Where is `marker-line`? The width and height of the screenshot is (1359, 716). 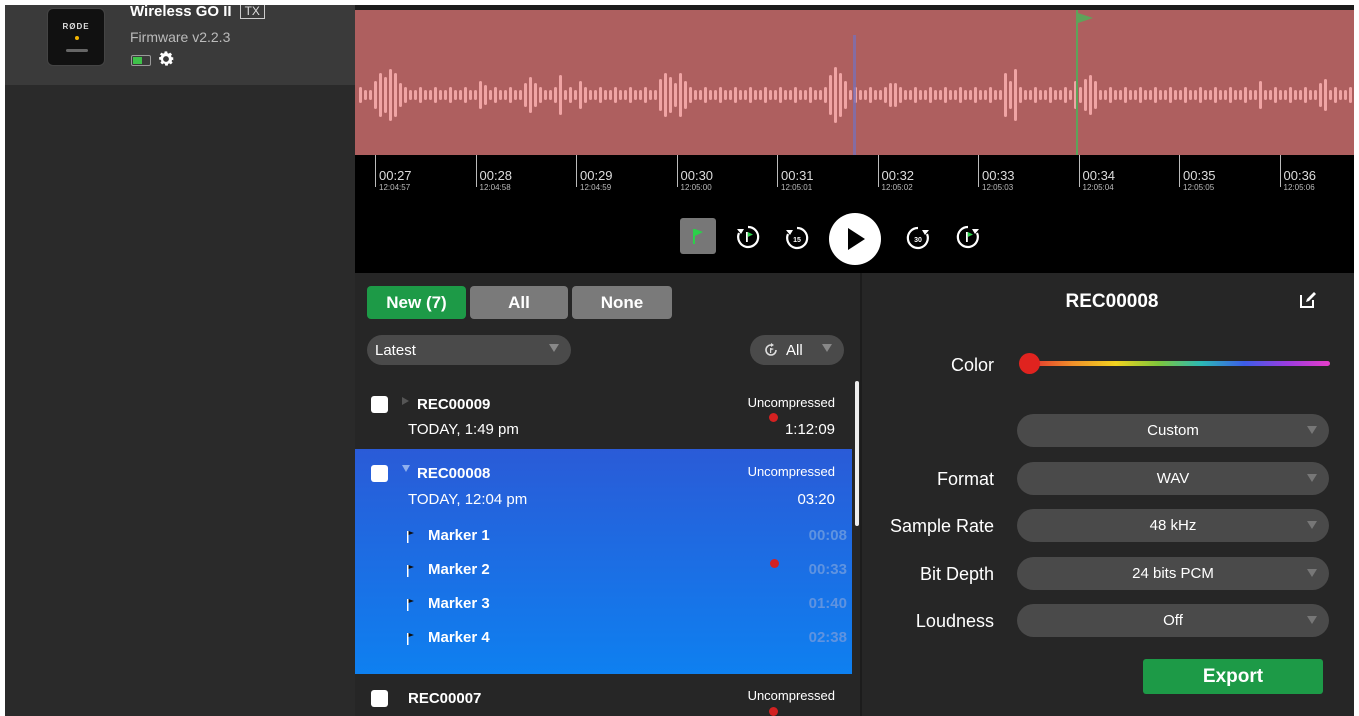
marker-line is located at coordinates (1077, 82).